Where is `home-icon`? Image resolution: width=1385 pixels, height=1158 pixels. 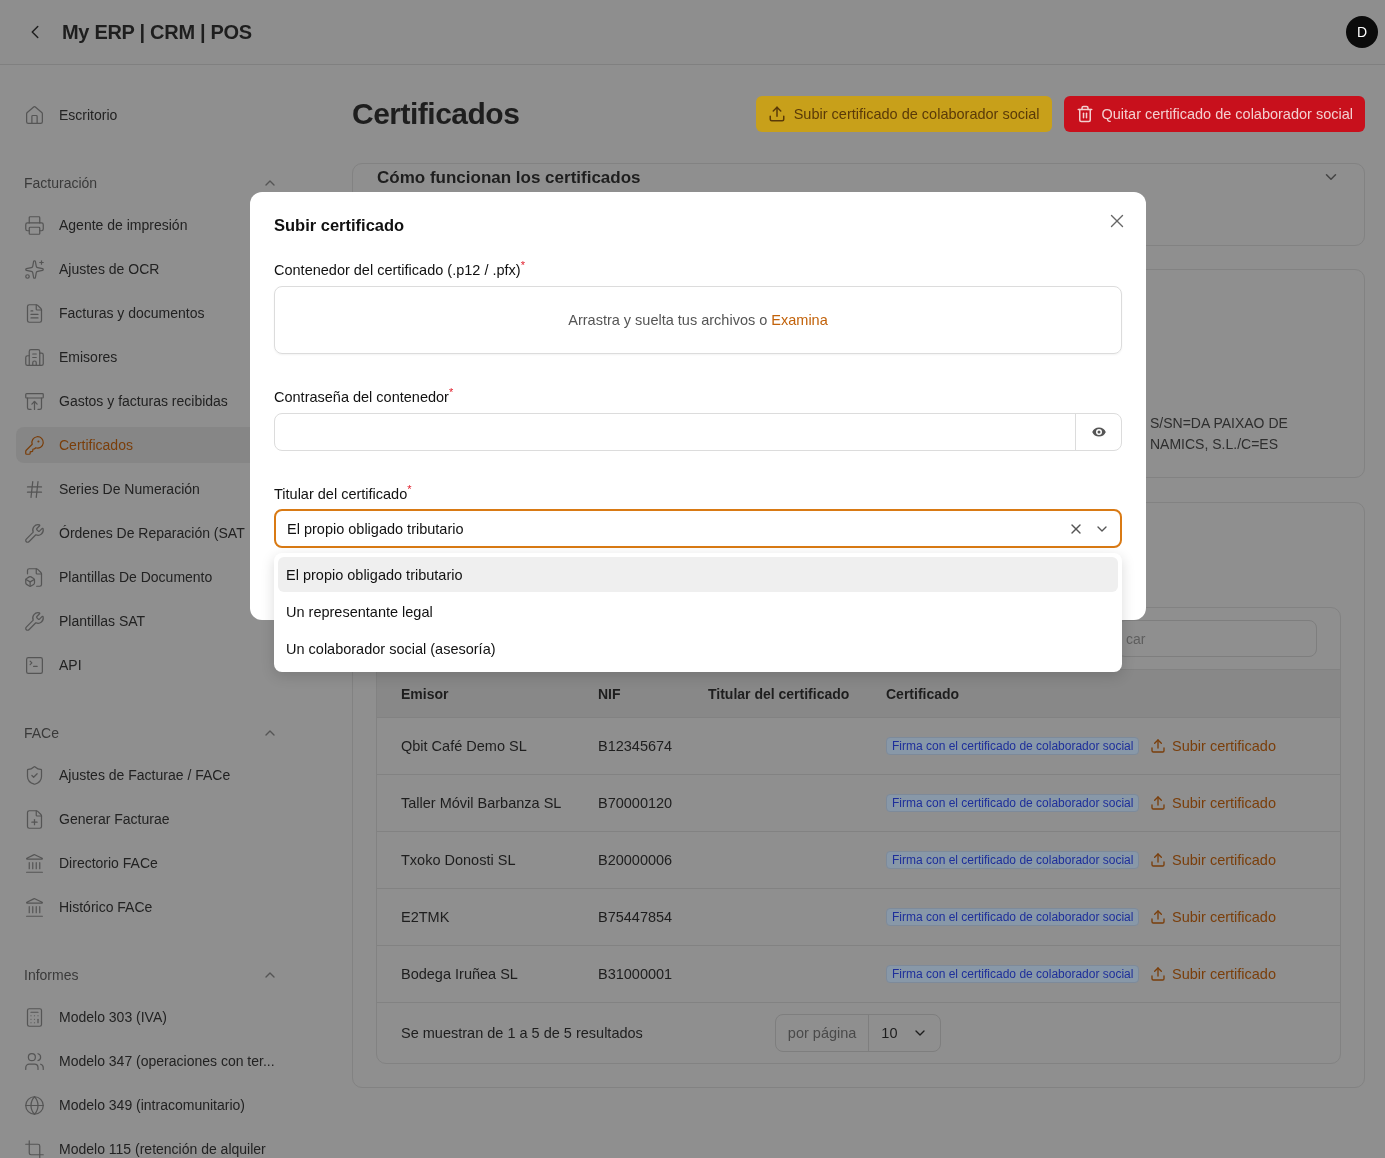 home-icon is located at coordinates (34, 115).